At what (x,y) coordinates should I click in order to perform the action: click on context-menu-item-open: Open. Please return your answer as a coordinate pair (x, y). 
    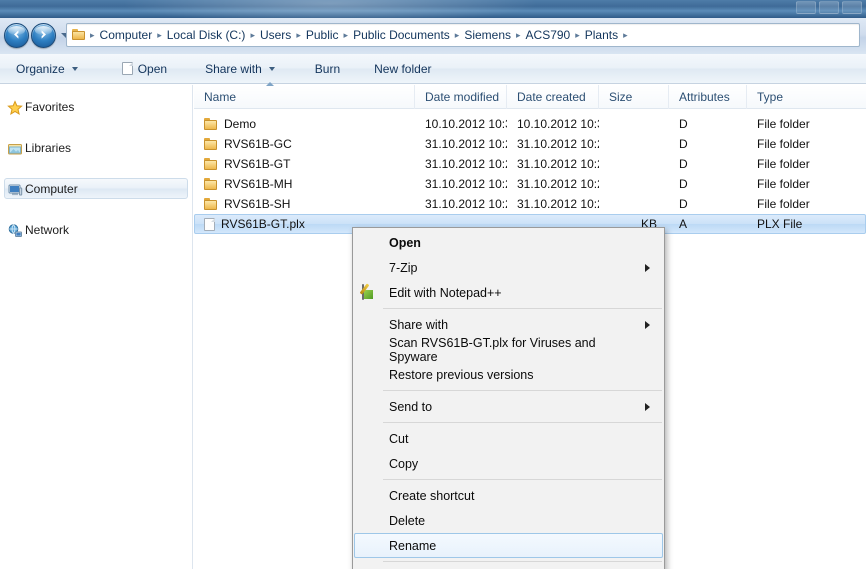
    Looking at the image, I should click on (508, 242).